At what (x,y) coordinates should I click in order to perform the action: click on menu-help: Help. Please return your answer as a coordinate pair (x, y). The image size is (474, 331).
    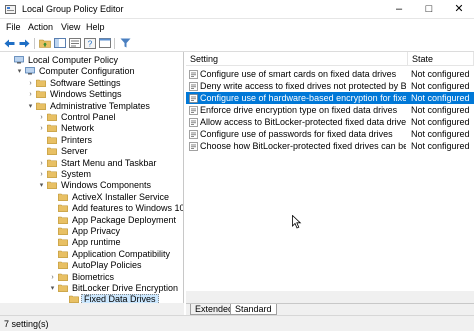
    Looking at the image, I should click on (95, 27).